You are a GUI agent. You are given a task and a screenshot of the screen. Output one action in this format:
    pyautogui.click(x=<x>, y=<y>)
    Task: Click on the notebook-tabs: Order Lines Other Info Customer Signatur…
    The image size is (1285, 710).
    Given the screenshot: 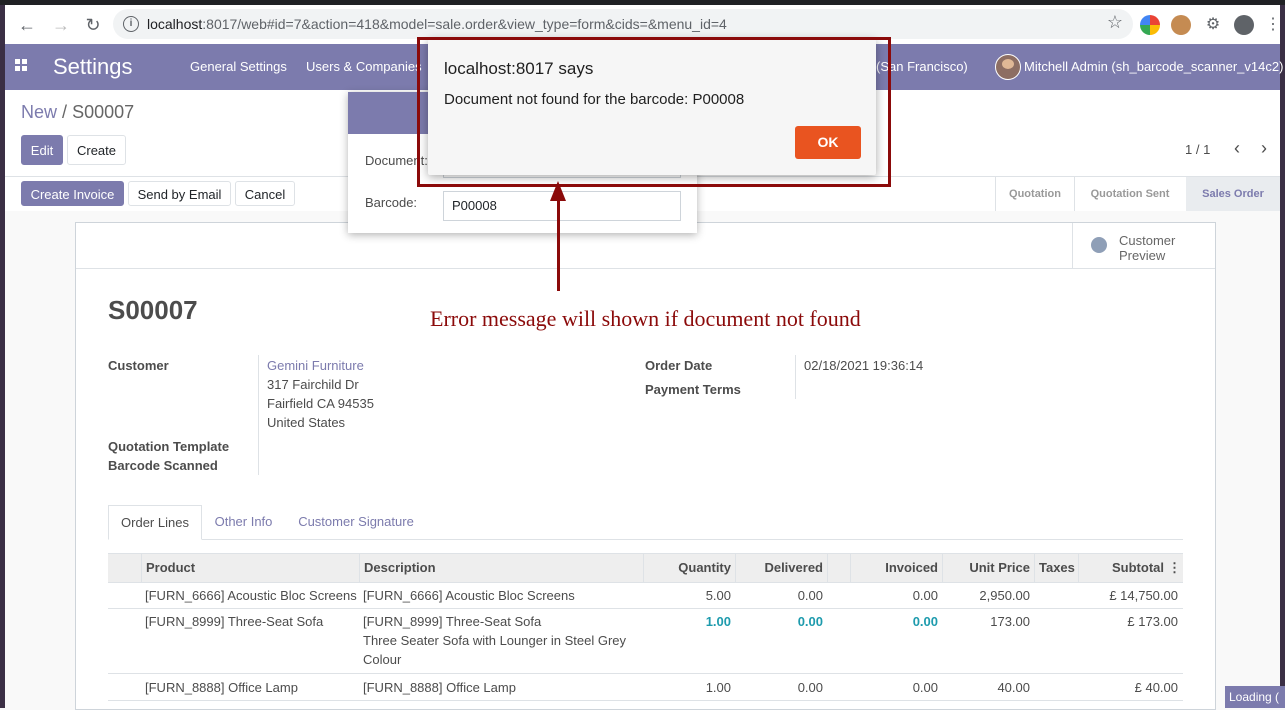 What is the action you would take?
    pyautogui.click(x=645, y=522)
    